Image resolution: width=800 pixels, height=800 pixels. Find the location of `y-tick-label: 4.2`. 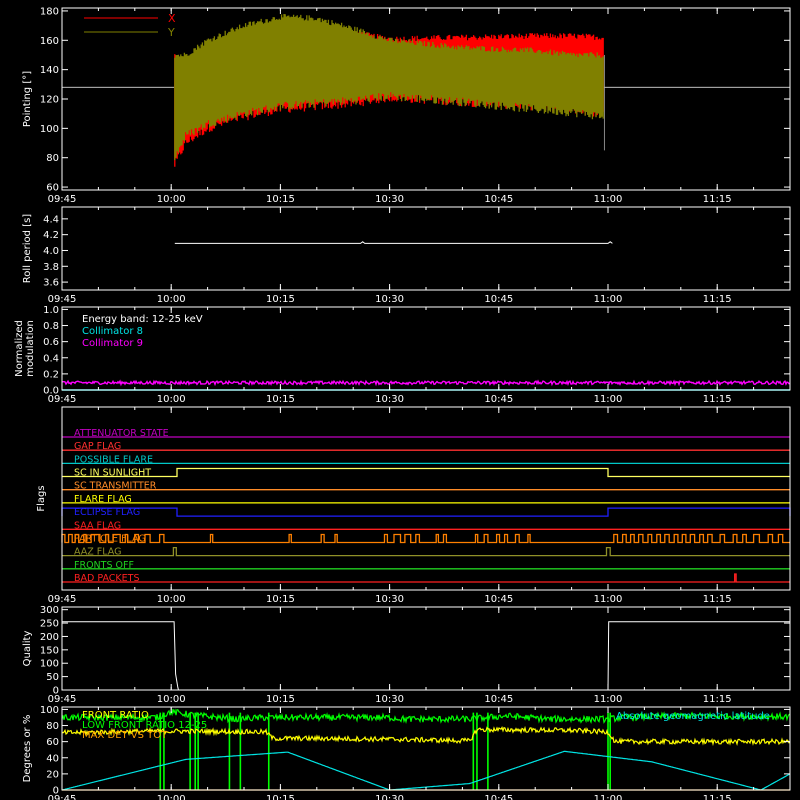

y-tick-label: 4.2 is located at coordinates (51, 235).